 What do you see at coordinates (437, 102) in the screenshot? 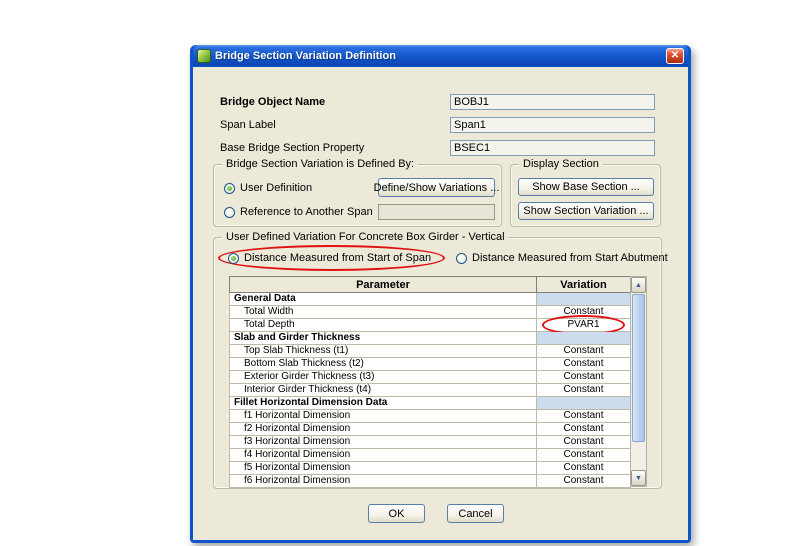
I see `field-row-bridge-object-name: Bridge Object Name BOBJ1` at bounding box center [437, 102].